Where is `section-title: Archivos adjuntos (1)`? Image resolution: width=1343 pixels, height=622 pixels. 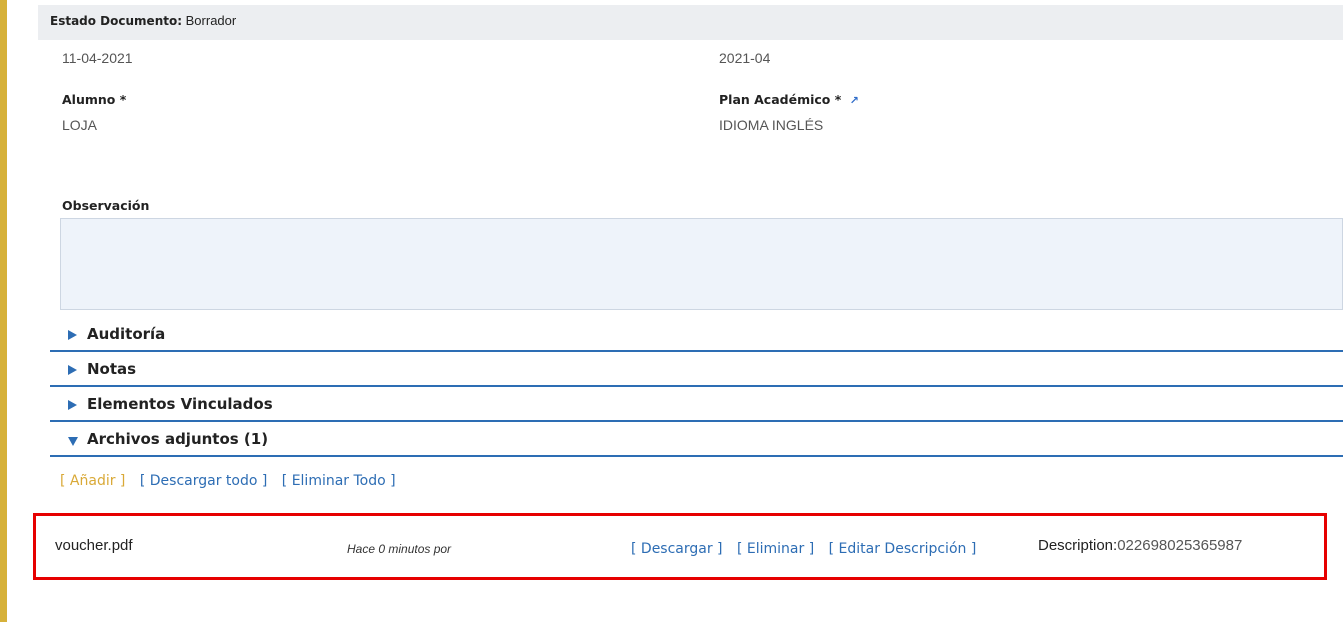
section-title: Archivos adjuntos (1) is located at coordinates (178, 439).